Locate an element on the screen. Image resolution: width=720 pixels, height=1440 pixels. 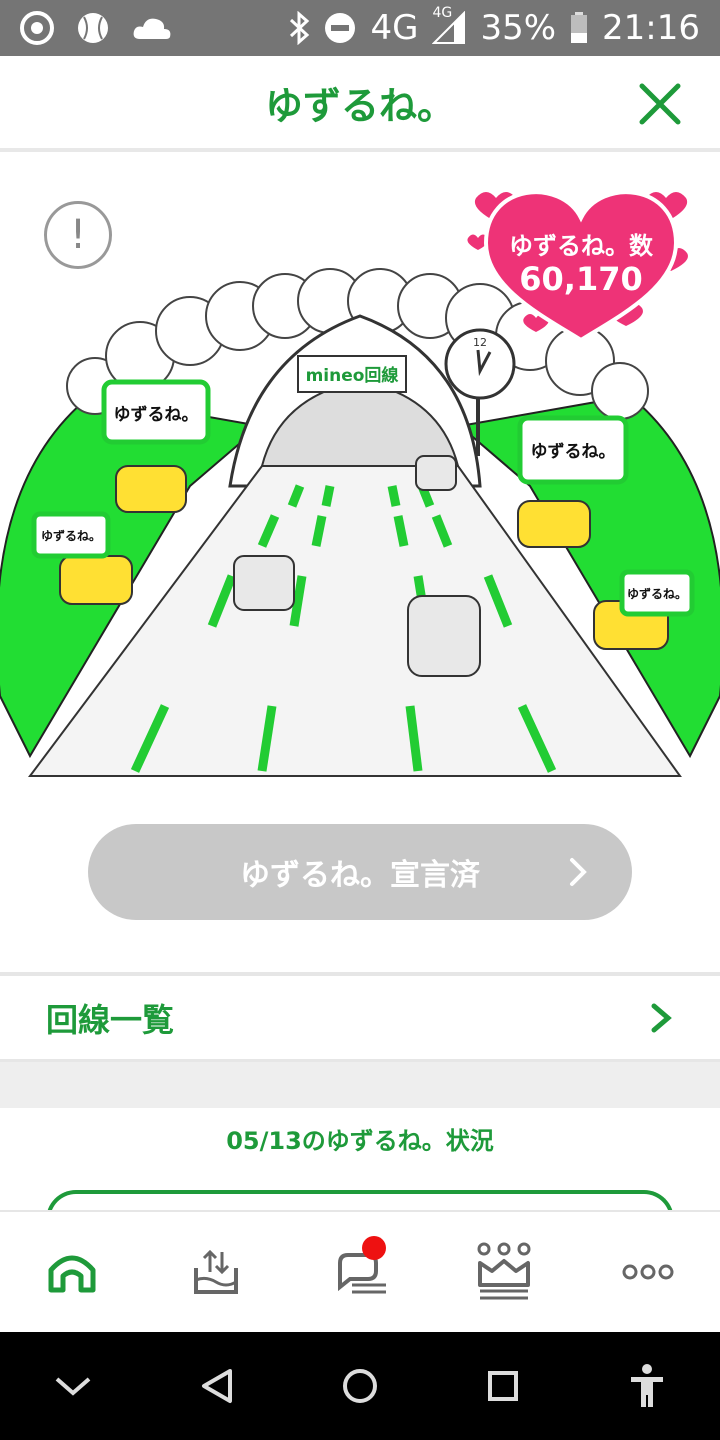
nav-chat is located at coordinates (360, 1272).